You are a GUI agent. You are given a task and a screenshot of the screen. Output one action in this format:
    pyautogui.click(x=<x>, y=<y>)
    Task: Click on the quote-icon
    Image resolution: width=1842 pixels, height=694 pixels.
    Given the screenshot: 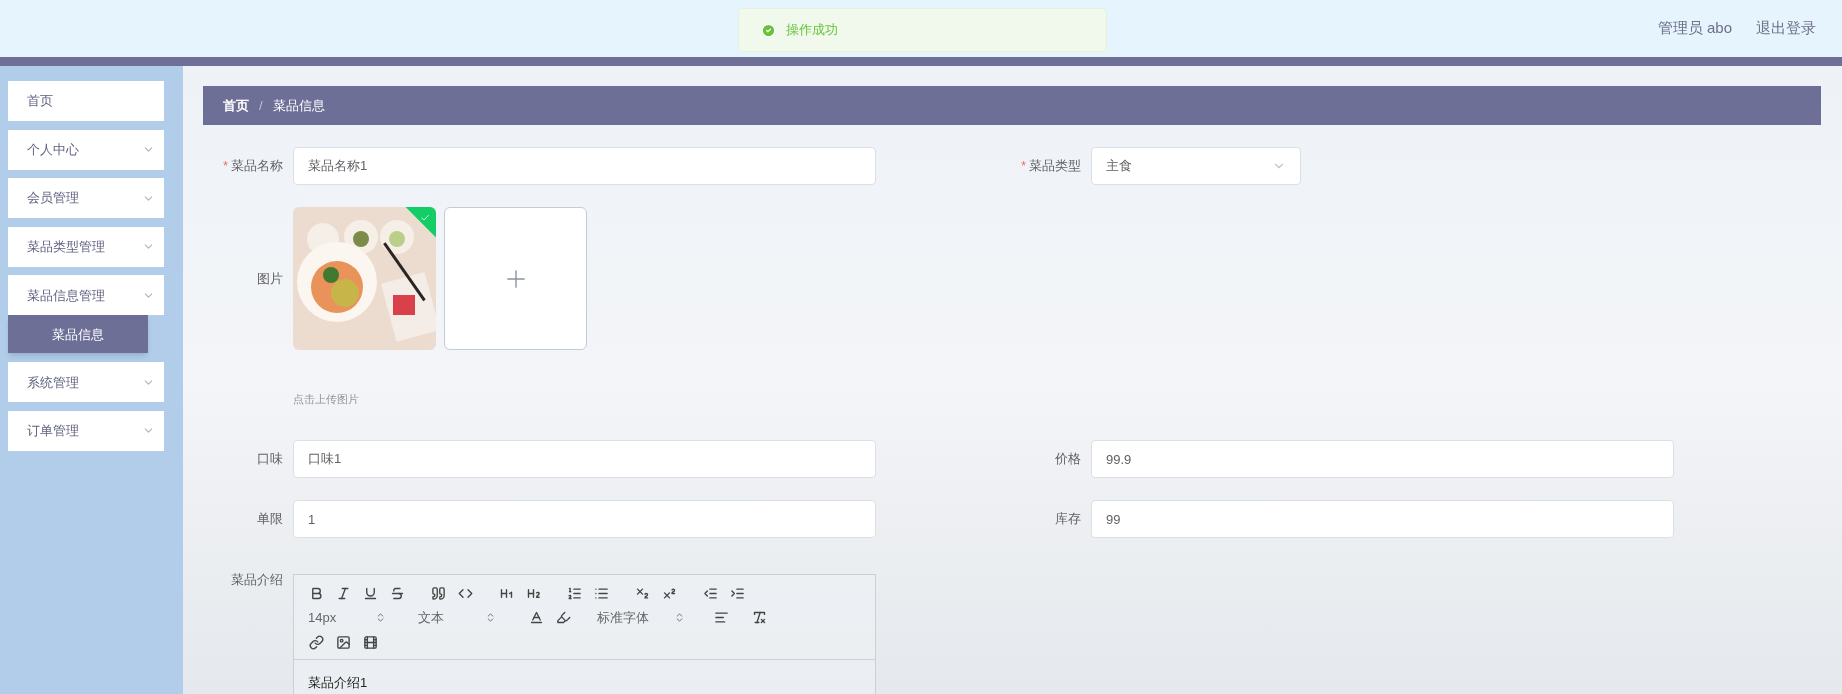 What is the action you would take?
    pyautogui.click(x=438, y=593)
    